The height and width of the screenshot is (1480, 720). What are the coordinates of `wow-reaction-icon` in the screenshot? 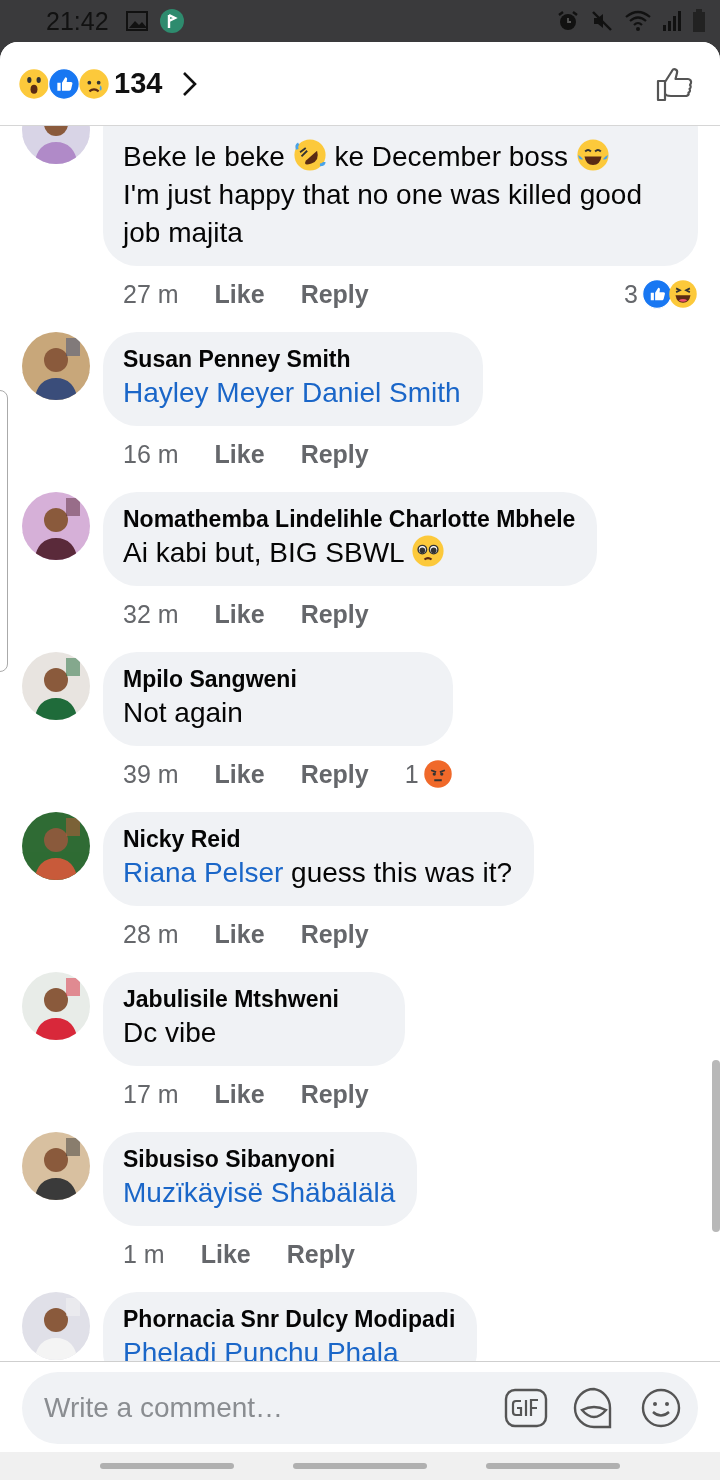 It's located at (34, 83).